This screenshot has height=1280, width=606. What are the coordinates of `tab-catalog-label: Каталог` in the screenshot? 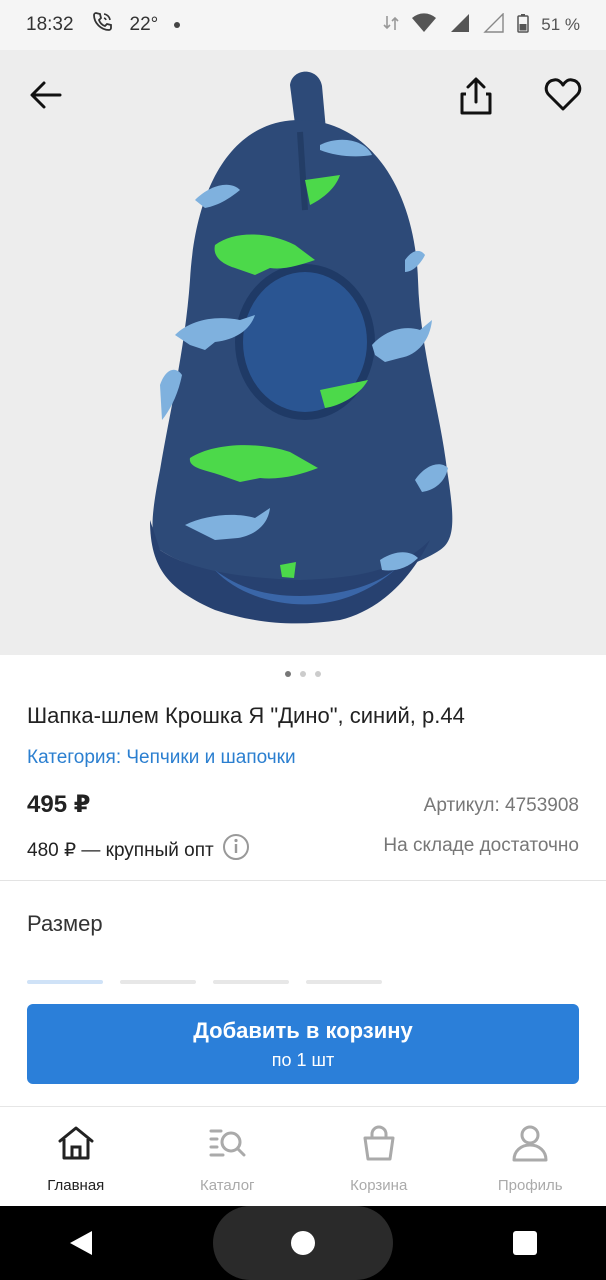 It's located at (227, 1185).